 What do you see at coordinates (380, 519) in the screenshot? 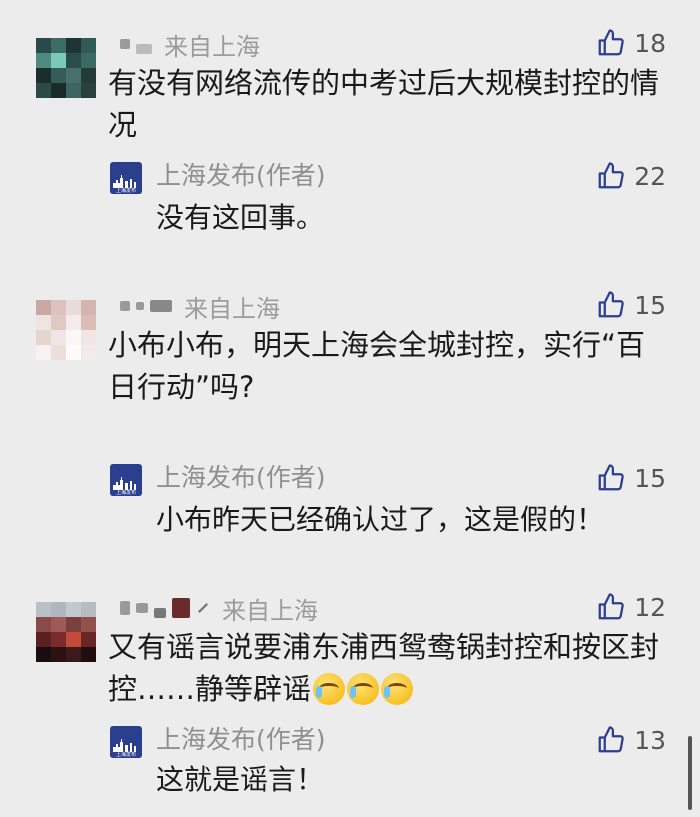
I see `reply-text: 小布昨天已经确认过了，这是假的！` at bounding box center [380, 519].